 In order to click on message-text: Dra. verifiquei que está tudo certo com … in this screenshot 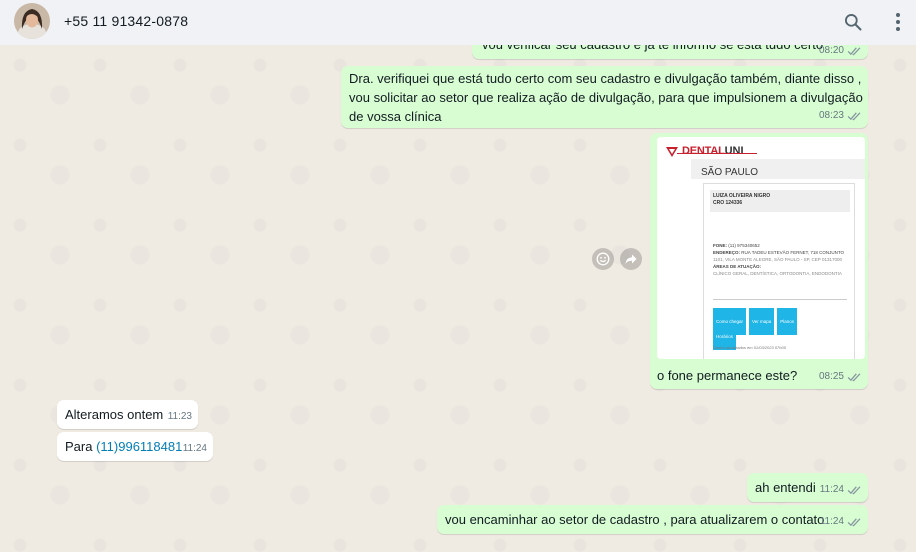, I will do `click(606, 97)`.